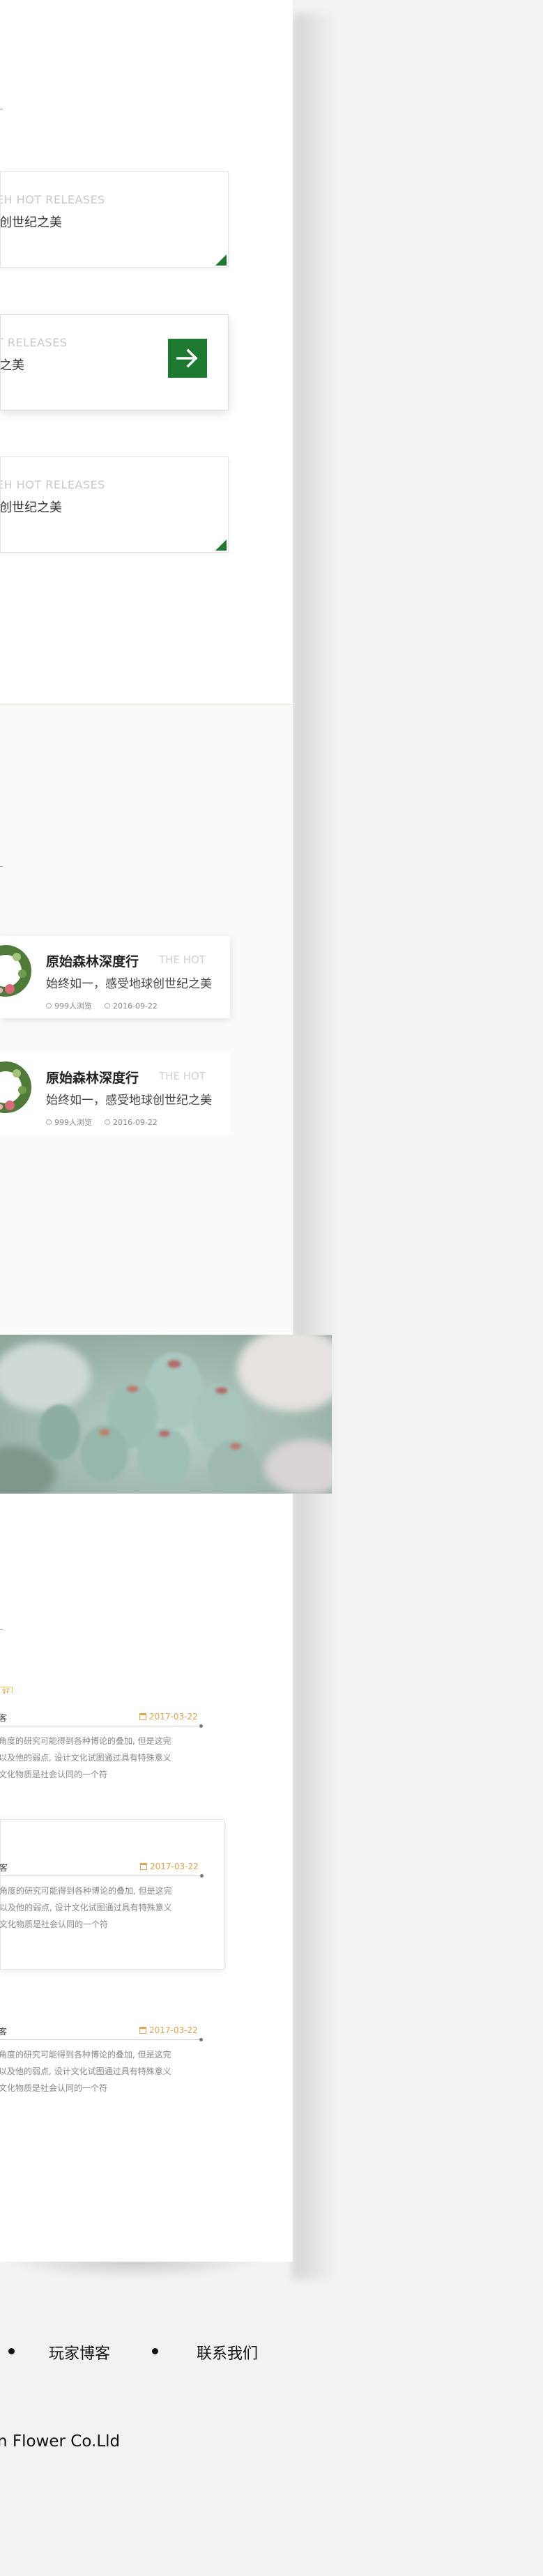 The height and width of the screenshot is (2576, 543). Describe the element at coordinates (228, 2352) in the screenshot. I see `footer-nav-contact: 联系我们` at that location.